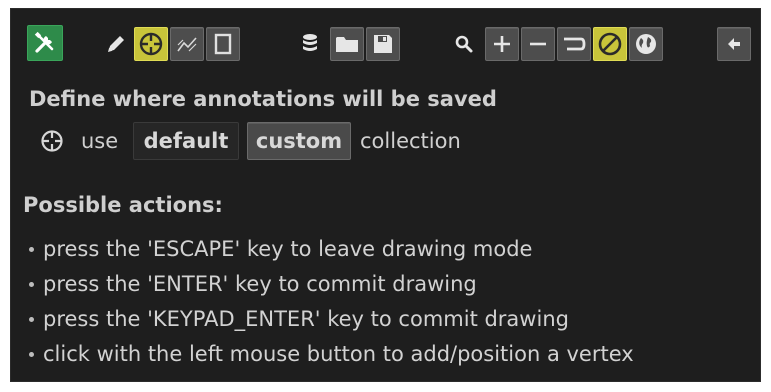  I want to click on cancel-button, so click(610, 44).